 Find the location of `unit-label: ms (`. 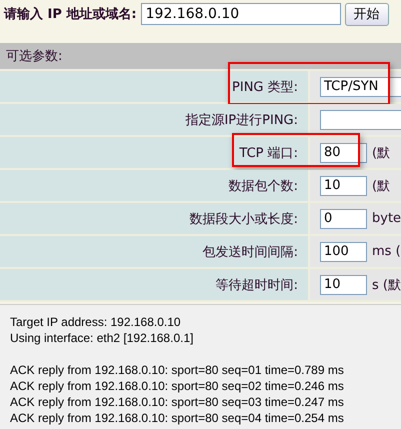

unit-label: ms ( is located at coordinates (386, 251).